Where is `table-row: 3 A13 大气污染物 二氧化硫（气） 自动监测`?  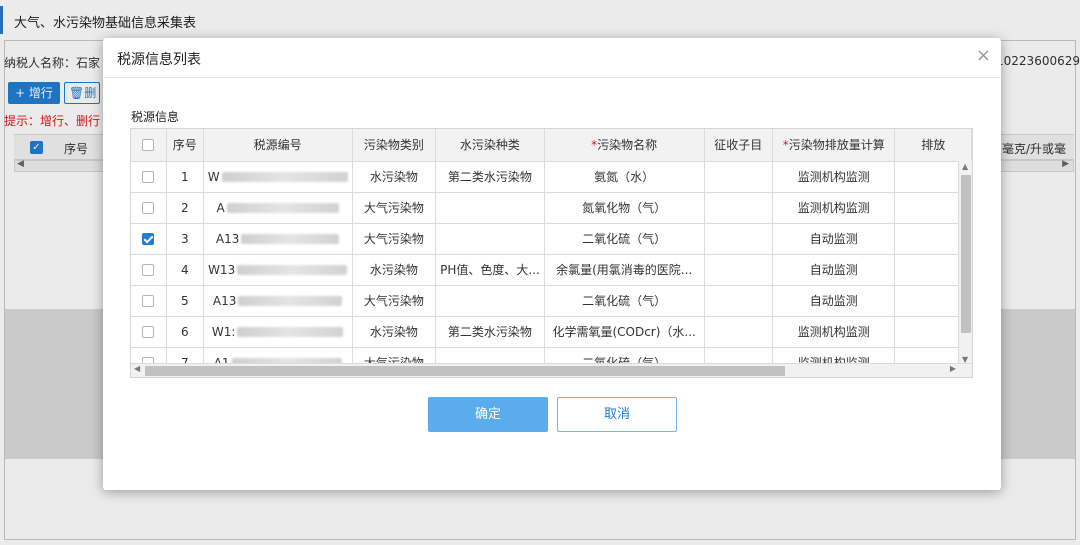 table-row: 3 A13 大气污染物 二氧化硫（气） 自动监测 is located at coordinates (551, 239).